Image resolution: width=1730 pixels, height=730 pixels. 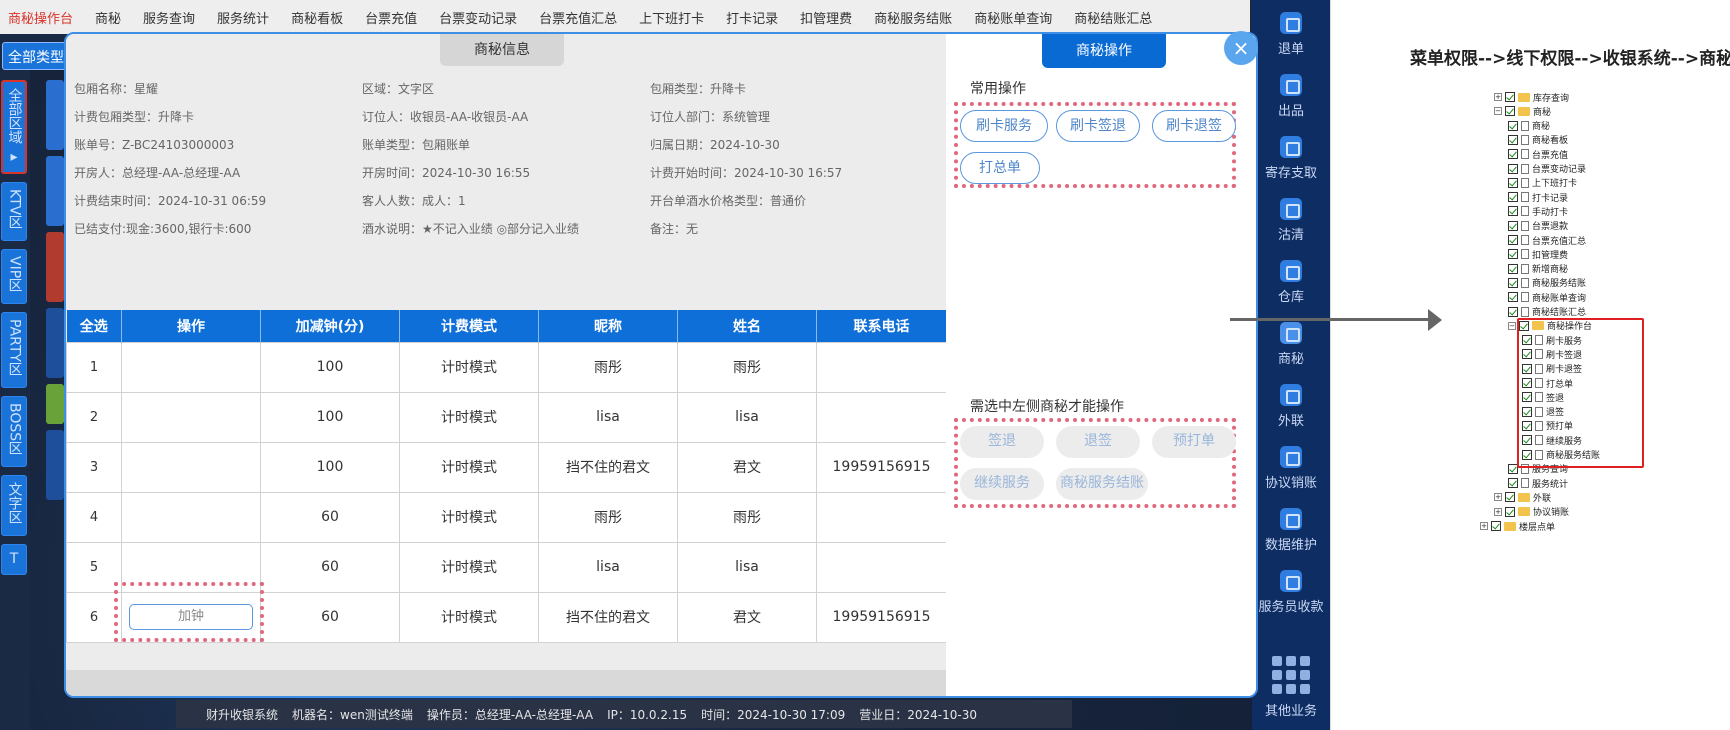 What do you see at coordinates (1102, 484) in the screenshot?
I see `service-checkout-button: 商秘服务结账` at bounding box center [1102, 484].